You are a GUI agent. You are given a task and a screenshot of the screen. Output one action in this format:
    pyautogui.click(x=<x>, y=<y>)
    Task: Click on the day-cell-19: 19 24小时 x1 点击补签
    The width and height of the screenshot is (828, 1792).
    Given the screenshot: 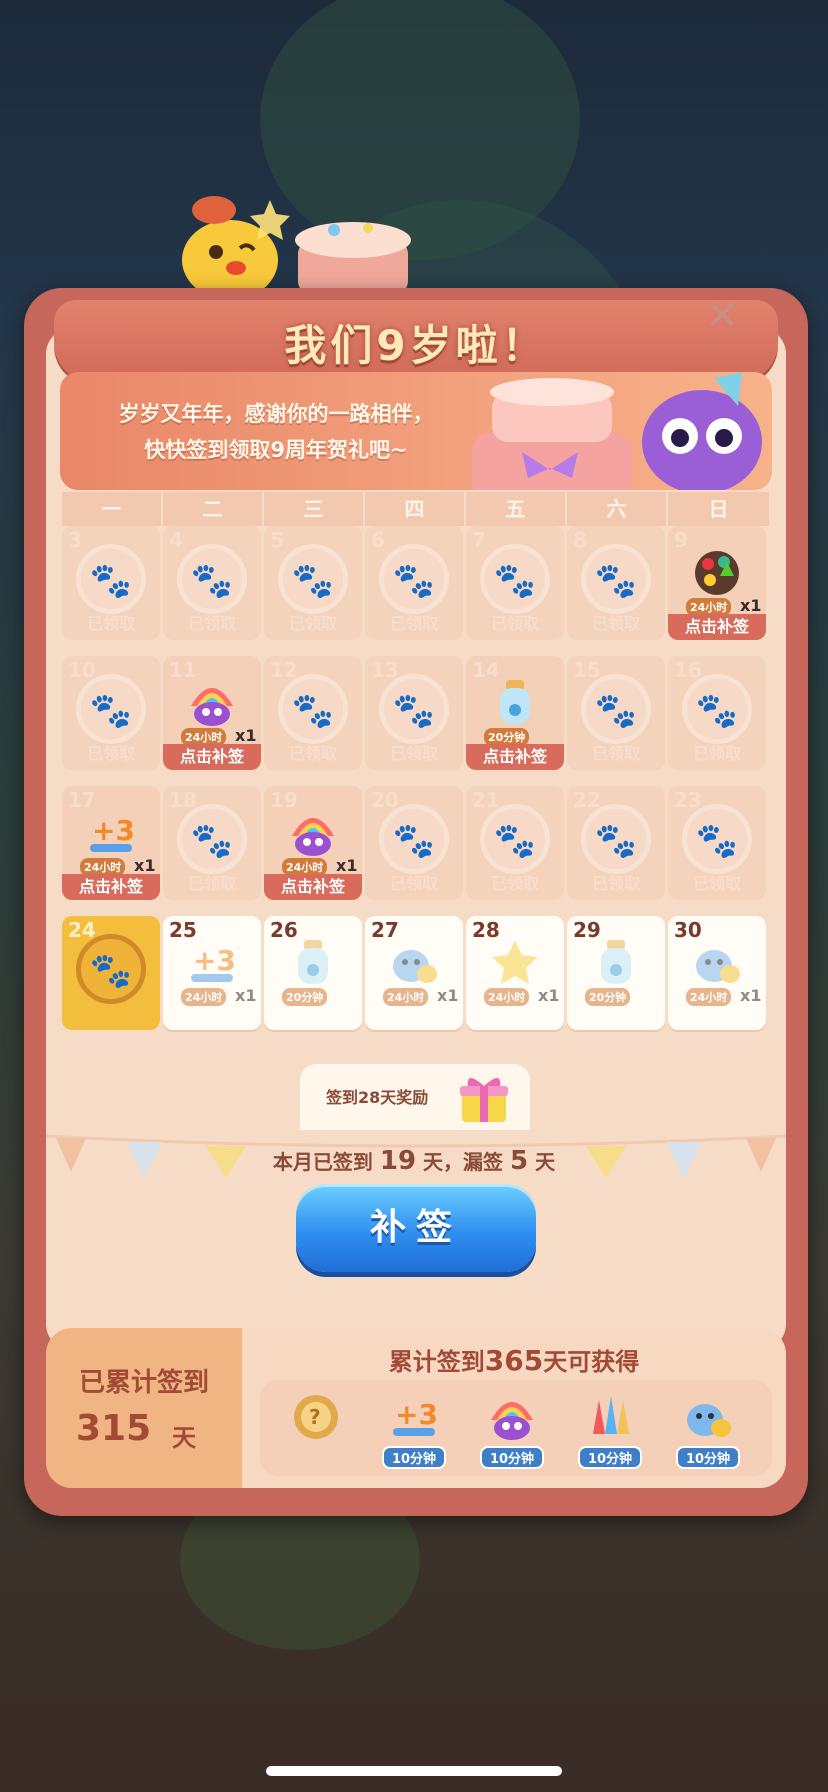 What is the action you would take?
    pyautogui.click(x=313, y=843)
    